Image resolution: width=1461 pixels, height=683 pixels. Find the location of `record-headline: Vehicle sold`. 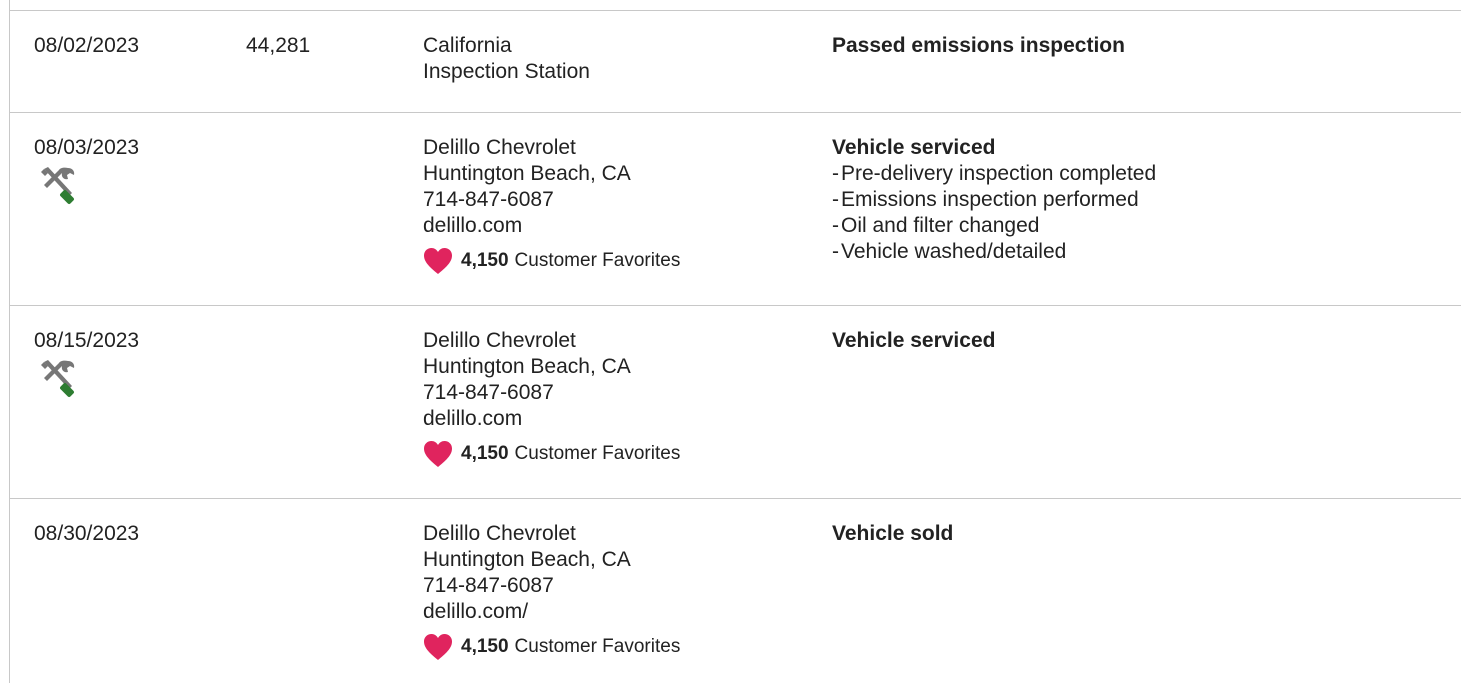

record-headline: Vehicle sold is located at coordinates (893, 533).